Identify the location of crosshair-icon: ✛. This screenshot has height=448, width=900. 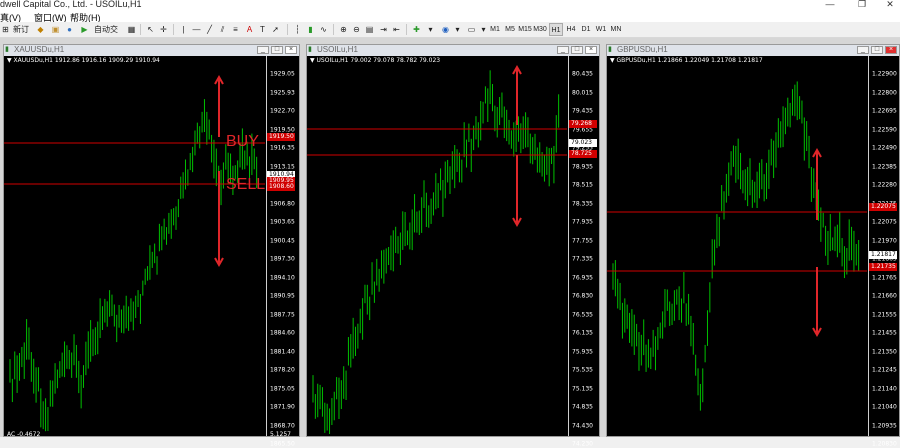
(163, 29).